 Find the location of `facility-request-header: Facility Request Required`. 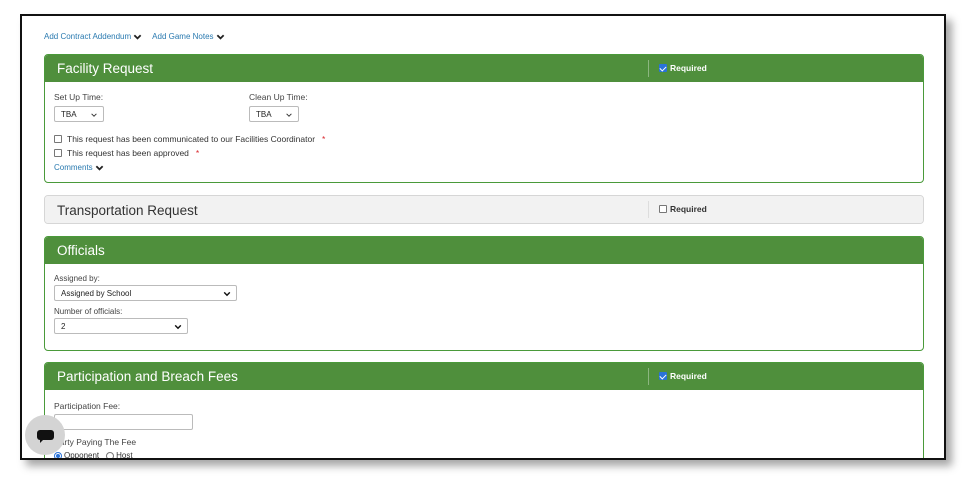

facility-request-header: Facility Request Required is located at coordinates (484, 68).